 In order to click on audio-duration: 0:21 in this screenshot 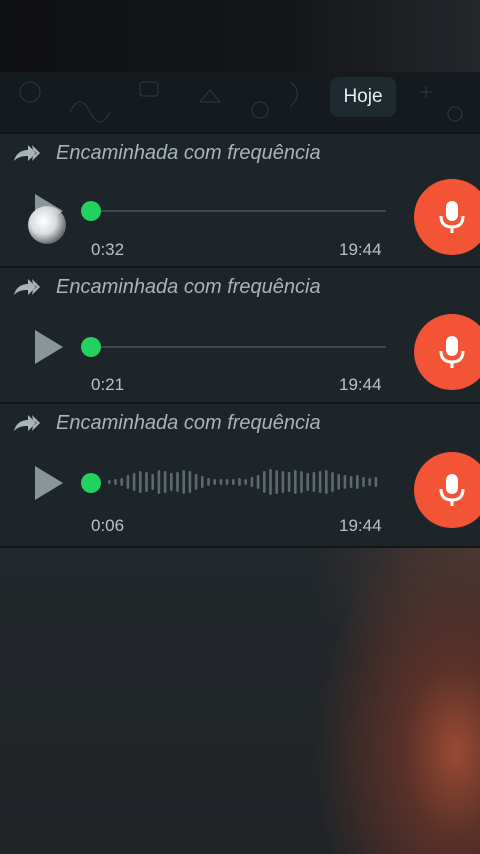, I will do `click(108, 384)`.